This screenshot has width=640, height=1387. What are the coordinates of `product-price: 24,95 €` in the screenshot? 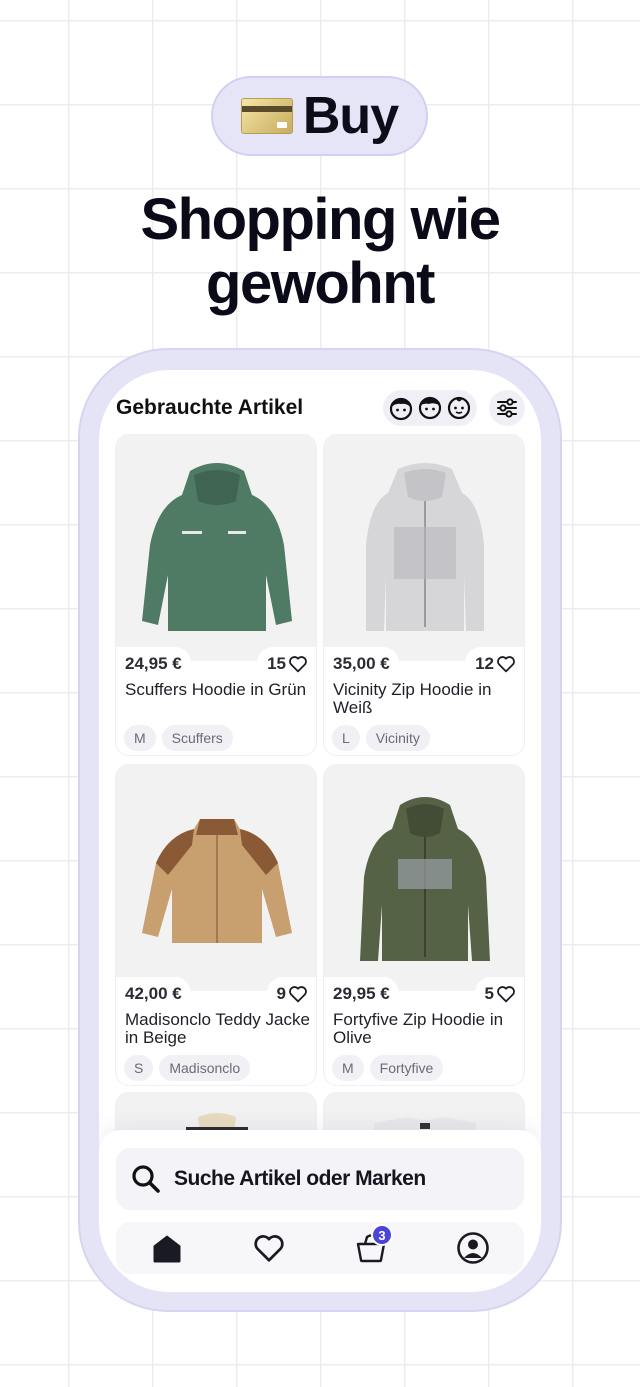 It's located at (153, 664).